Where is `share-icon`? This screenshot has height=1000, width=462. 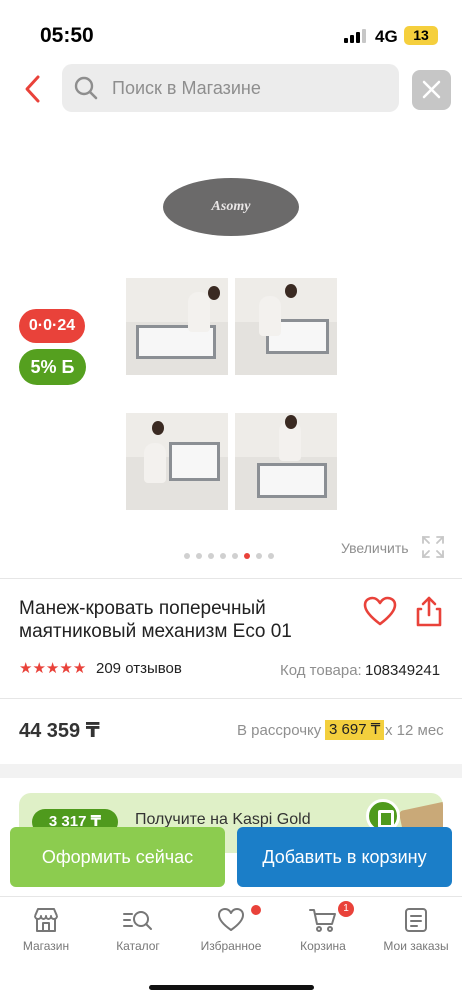
share-icon is located at coordinates (429, 611).